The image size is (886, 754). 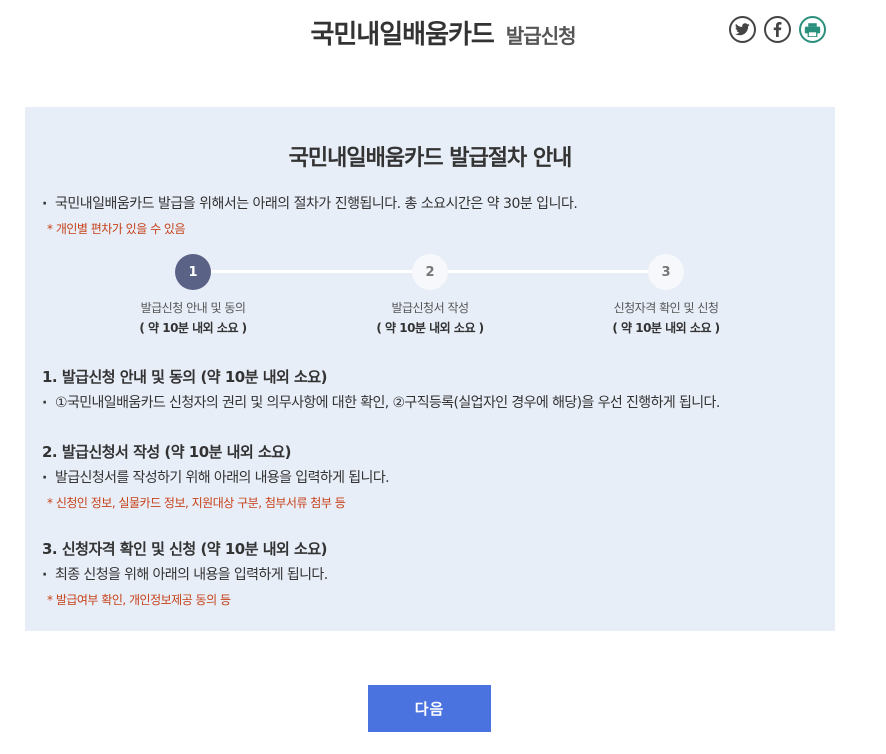 What do you see at coordinates (139, 600) in the screenshot?
I see `section-3-note: * 발급여부 확인, 개인정보제공 동의 등` at bounding box center [139, 600].